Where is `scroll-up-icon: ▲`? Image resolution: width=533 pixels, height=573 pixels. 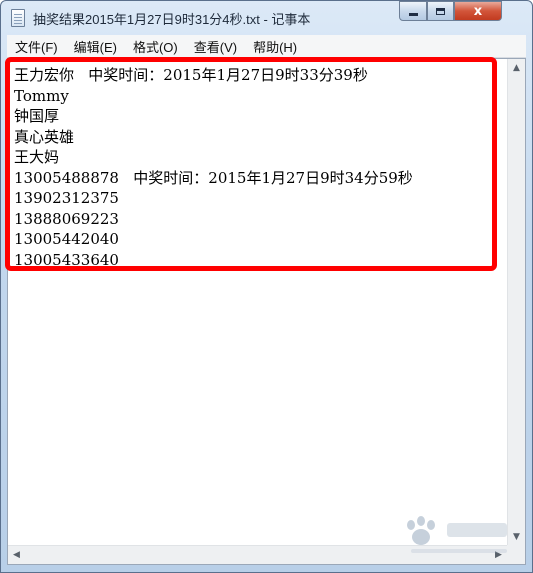
scroll-up-icon: ▲ is located at coordinates (516, 67).